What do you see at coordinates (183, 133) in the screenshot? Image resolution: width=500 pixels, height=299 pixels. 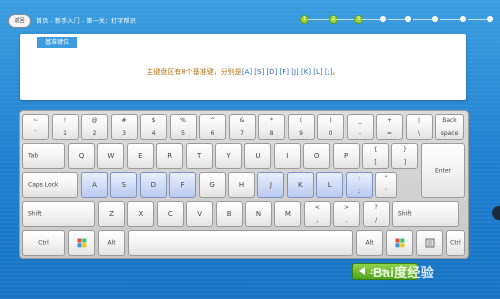 I see `key-label-bottom: 5` at bounding box center [183, 133].